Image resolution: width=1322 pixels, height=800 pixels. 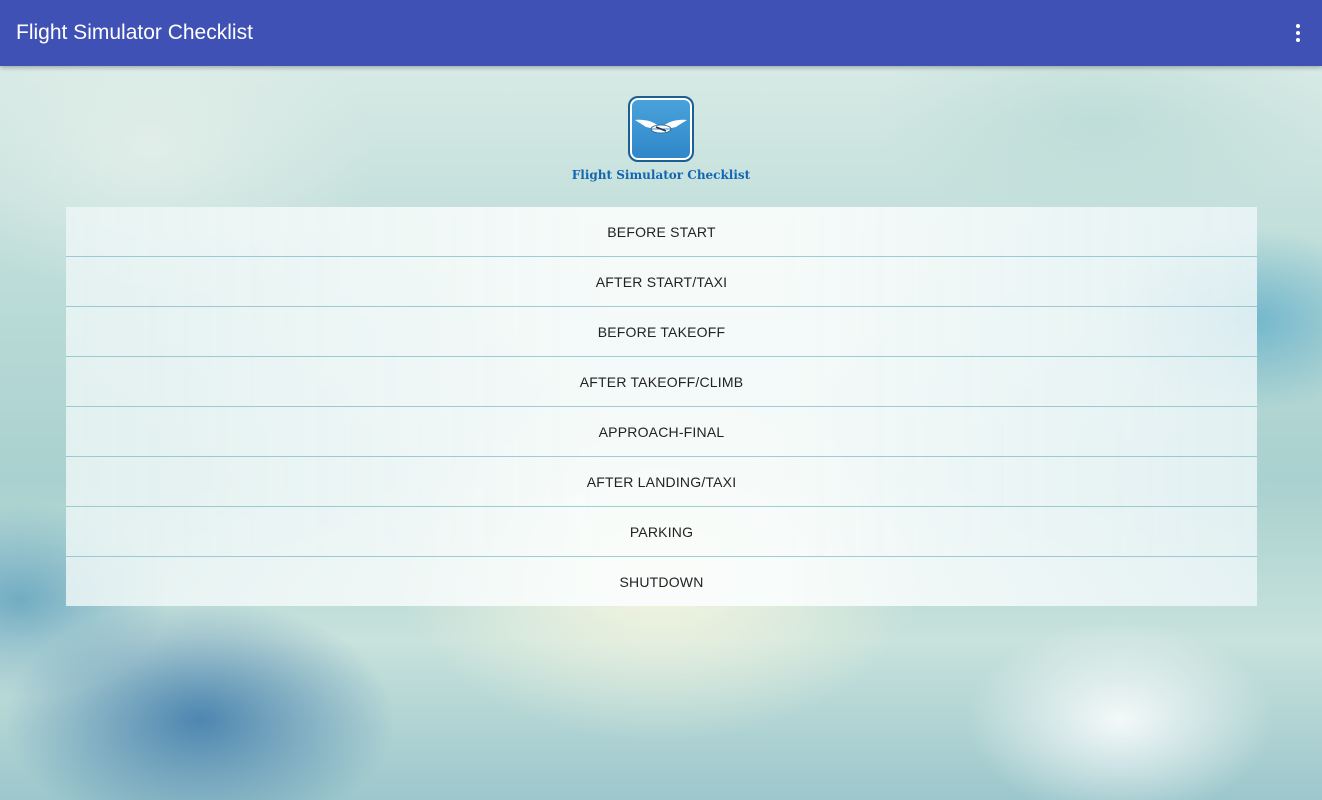 I want to click on checklist-item-label: AFTER LANDING/TAXI, so click(x=661, y=481).